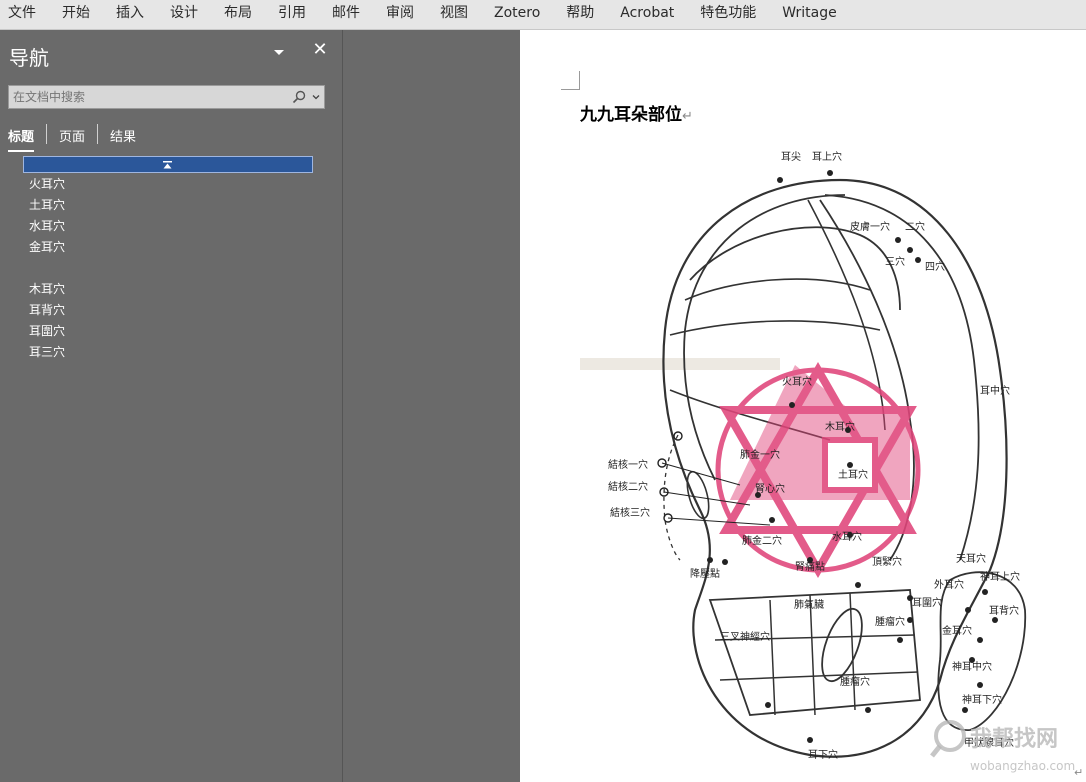  Describe the element at coordinates (184, 15) in the screenshot. I see `menu-tab-3: 设计` at that location.